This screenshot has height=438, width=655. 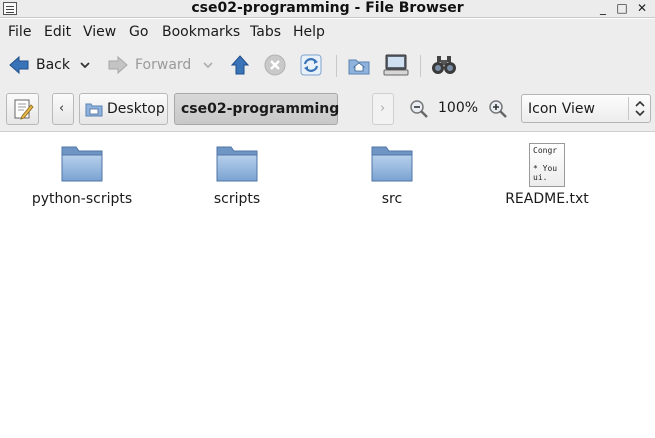 I want to click on forward-button: Forward, so click(x=149, y=65).